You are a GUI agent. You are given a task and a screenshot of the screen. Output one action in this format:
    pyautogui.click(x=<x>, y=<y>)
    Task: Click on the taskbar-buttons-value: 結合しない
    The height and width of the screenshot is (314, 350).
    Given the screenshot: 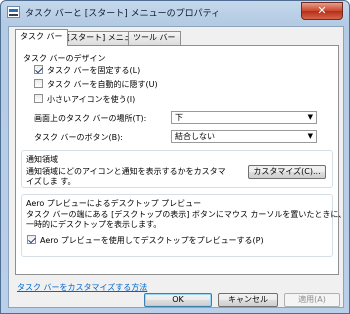 What is the action you would take?
    pyautogui.click(x=195, y=136)
    